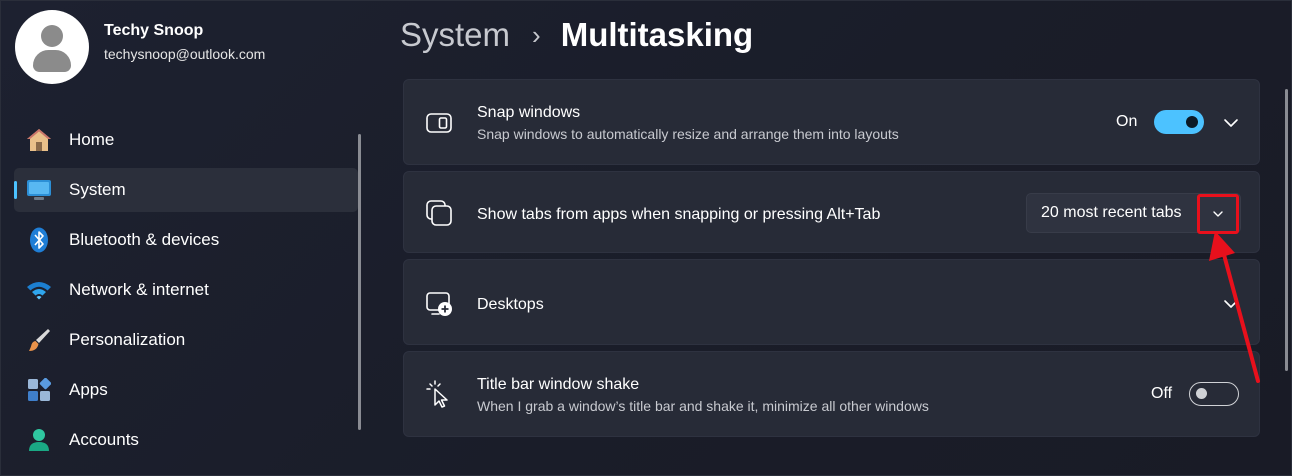  I want to click on page-title: Multitasking, so click(657, 34).